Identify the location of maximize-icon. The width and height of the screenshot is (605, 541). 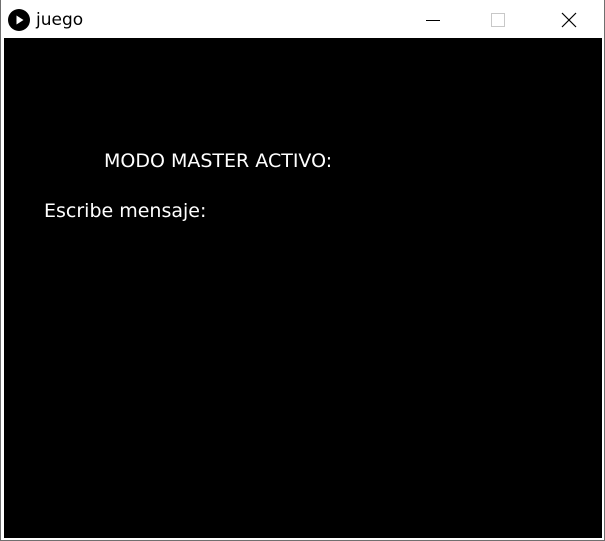
(498, 20).